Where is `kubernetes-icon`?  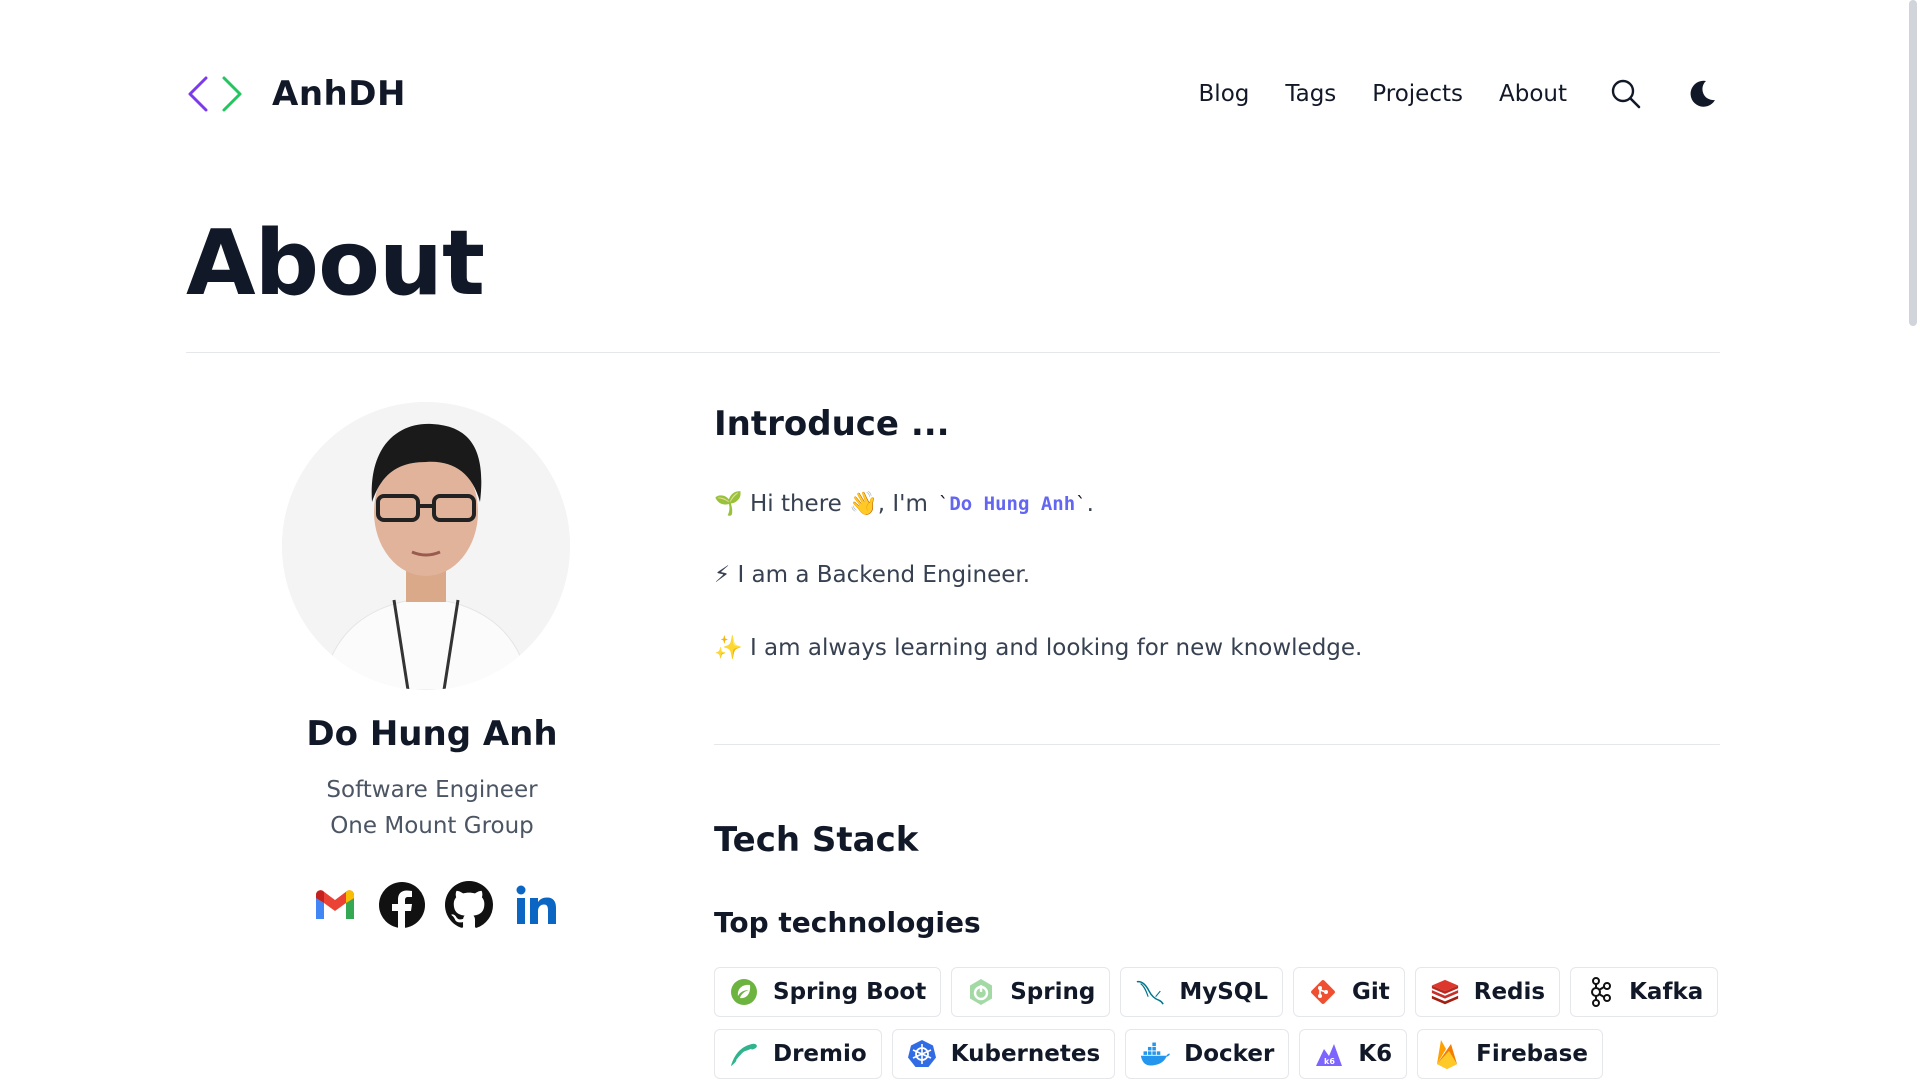 kubernetes-icon is located at coordinates (922, 1054).